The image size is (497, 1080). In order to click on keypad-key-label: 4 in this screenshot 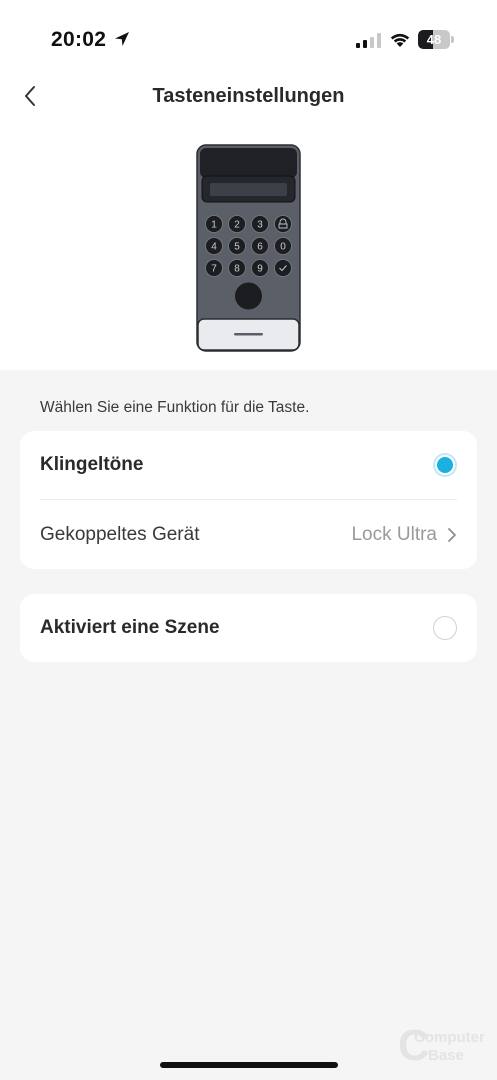, I will do `click(214, 247)`.